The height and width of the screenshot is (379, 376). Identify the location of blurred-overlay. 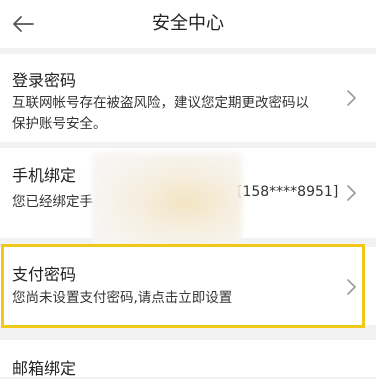
(167, 204).